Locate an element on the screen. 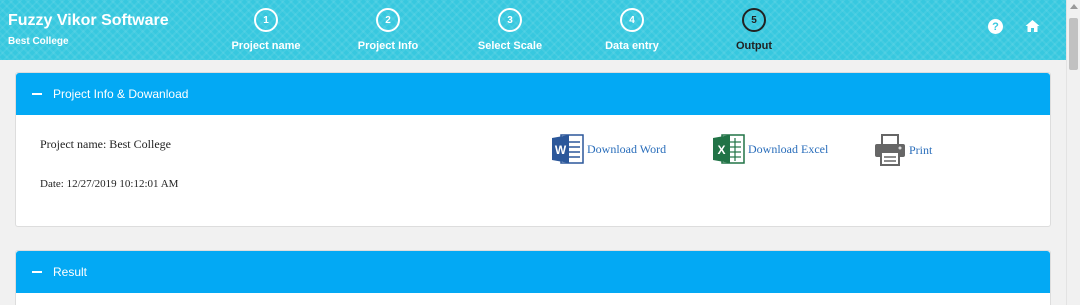 The image size is (1080, 305). step-number: 2 is located at coordinates (388, 20).